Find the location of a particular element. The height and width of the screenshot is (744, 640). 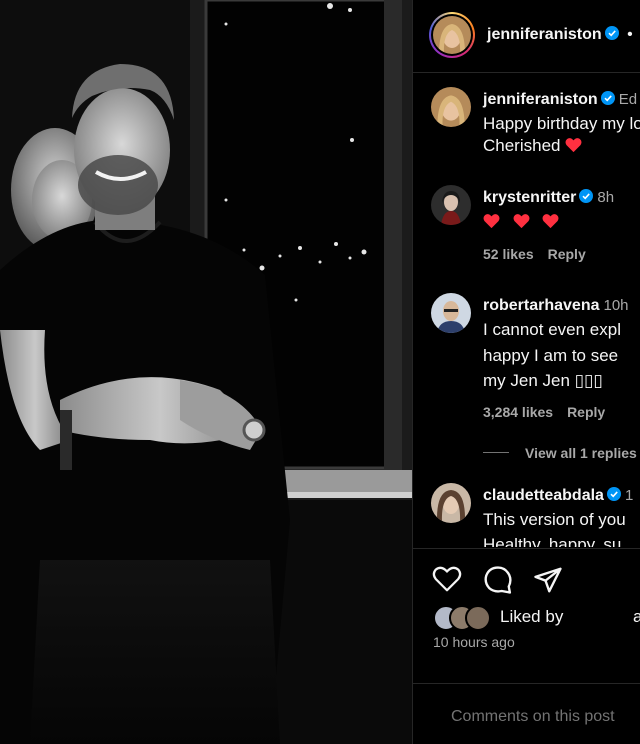

comment-header: robertarhavena 10h is located at coordinates (556, 306).